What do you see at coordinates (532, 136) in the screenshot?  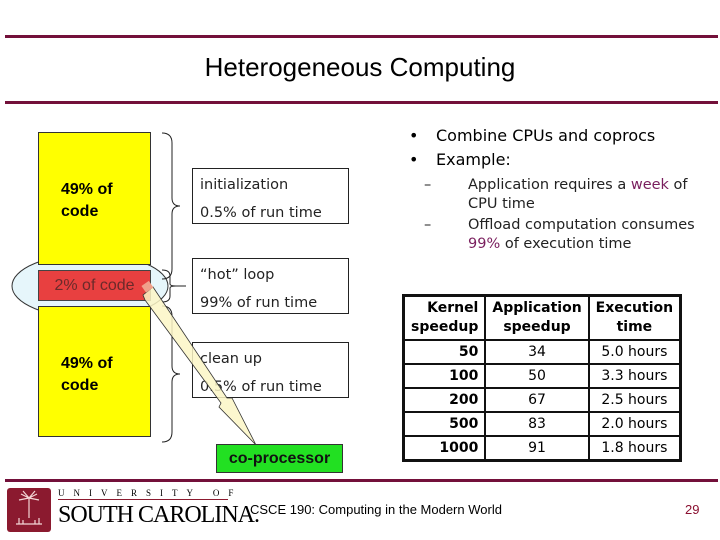 I see `bullet-item: Combine CPUs and coprocs` at bounding box center [532, 136].